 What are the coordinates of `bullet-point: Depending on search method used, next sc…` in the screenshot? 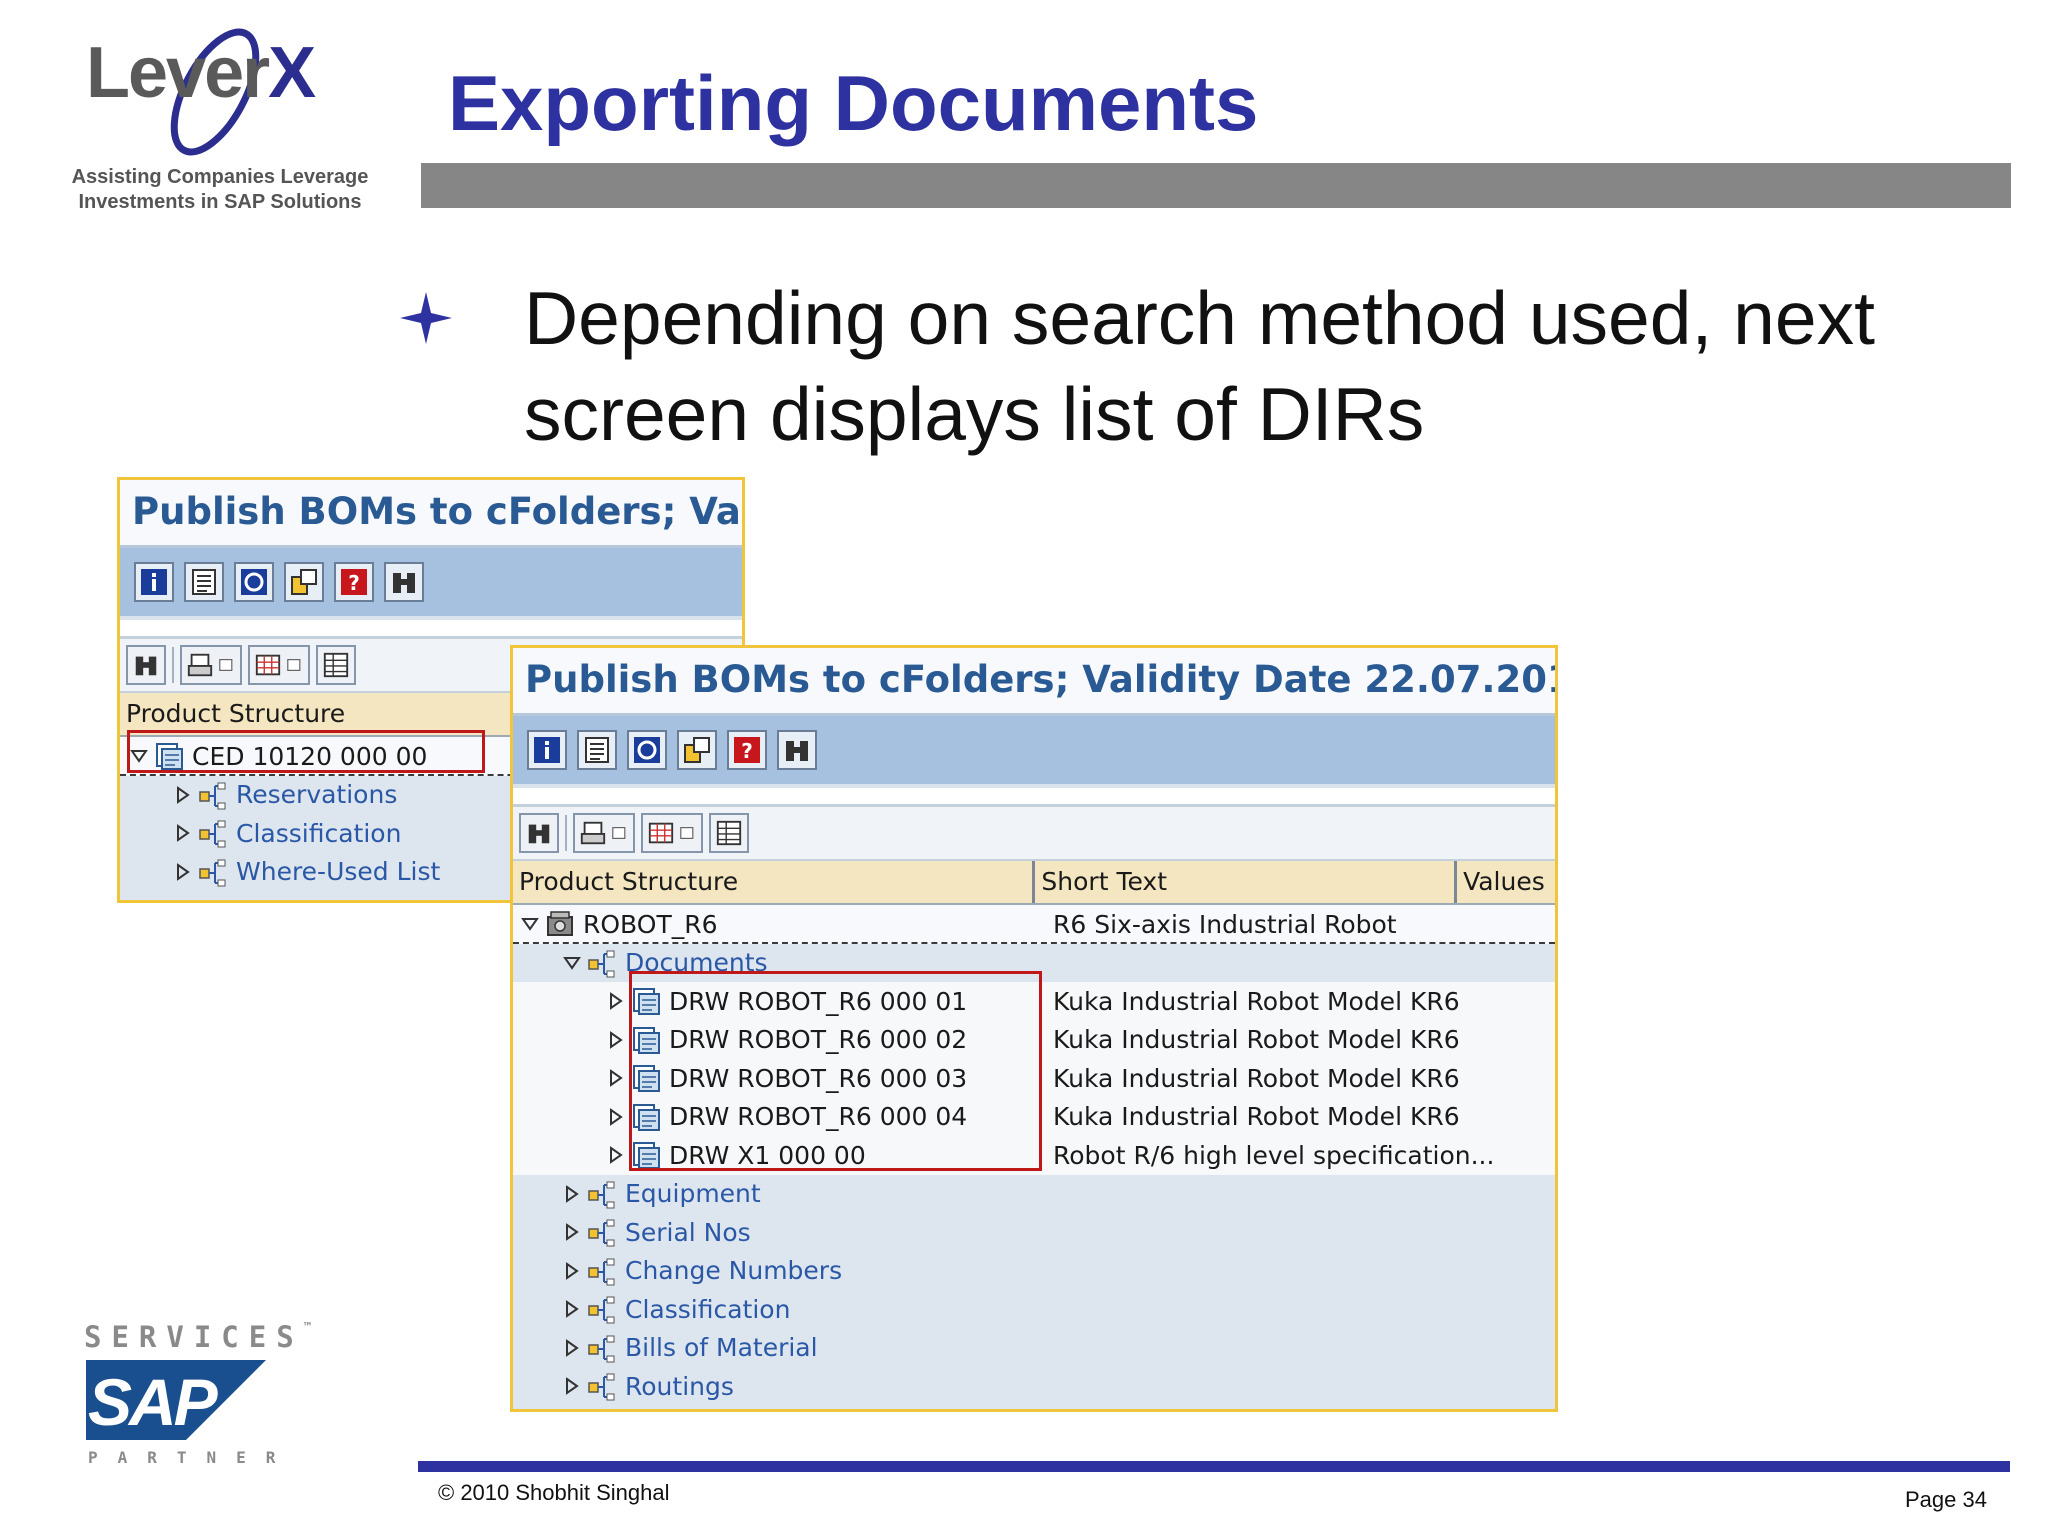 It's located at (1204, 366).